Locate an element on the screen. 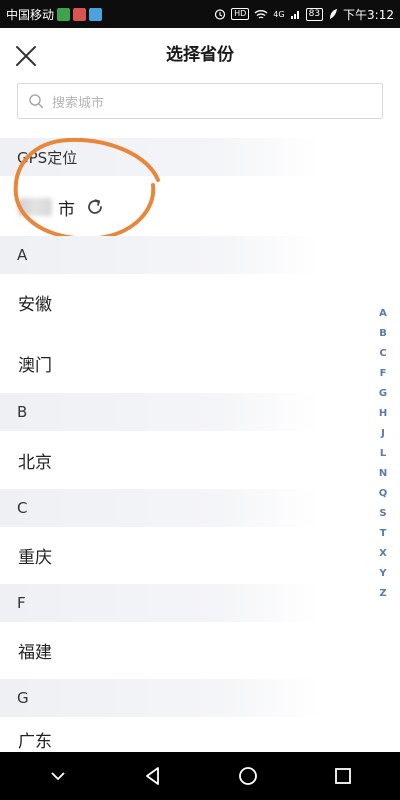 The width and height of the screenshot is (400, 800). province-item: 澳门 is located at coordinates (200, 363).